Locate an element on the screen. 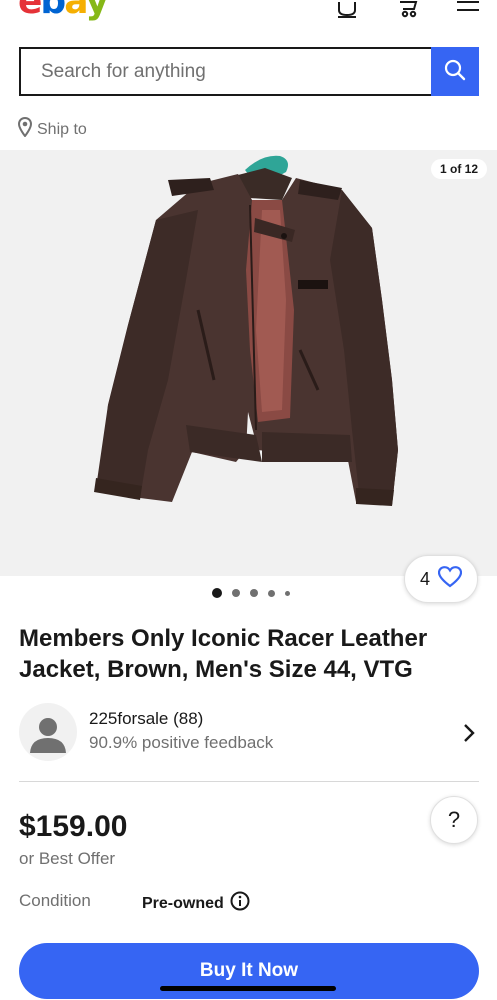 Image resolution: width=497 pixels, height=1000 pixels. seller-info: 225forsale (88) 90.9% positive feedback is located at coordinates (249, 733).